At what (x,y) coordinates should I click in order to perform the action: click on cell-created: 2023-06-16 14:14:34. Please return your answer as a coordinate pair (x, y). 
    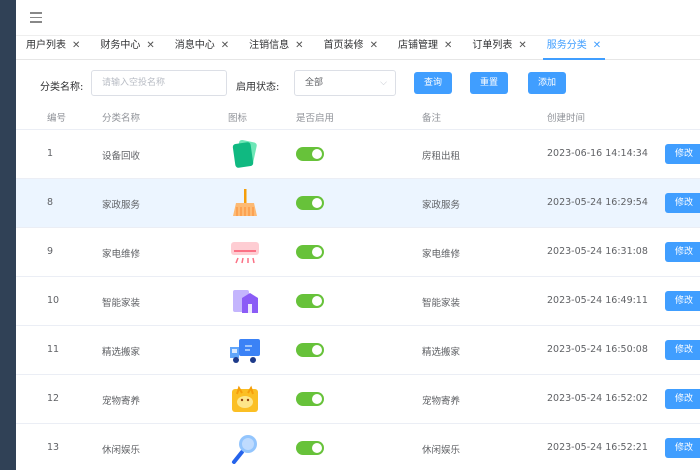
    Looking at the image, I should click on (597, 153).